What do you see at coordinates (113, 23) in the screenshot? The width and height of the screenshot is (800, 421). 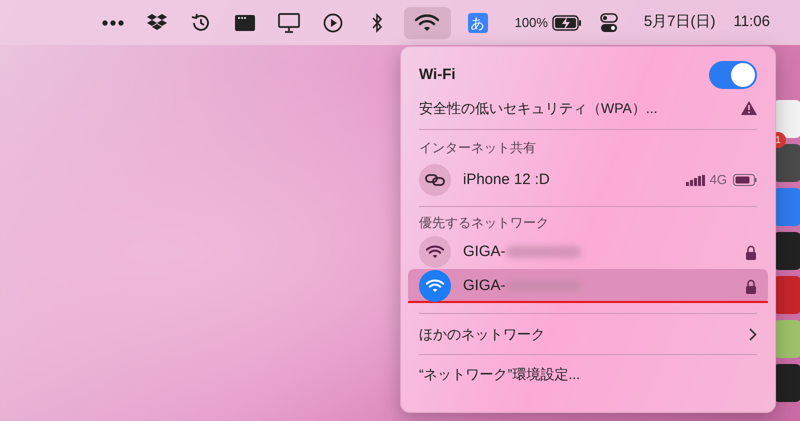 I see `dots-icon` at bounding box center [113, 23].